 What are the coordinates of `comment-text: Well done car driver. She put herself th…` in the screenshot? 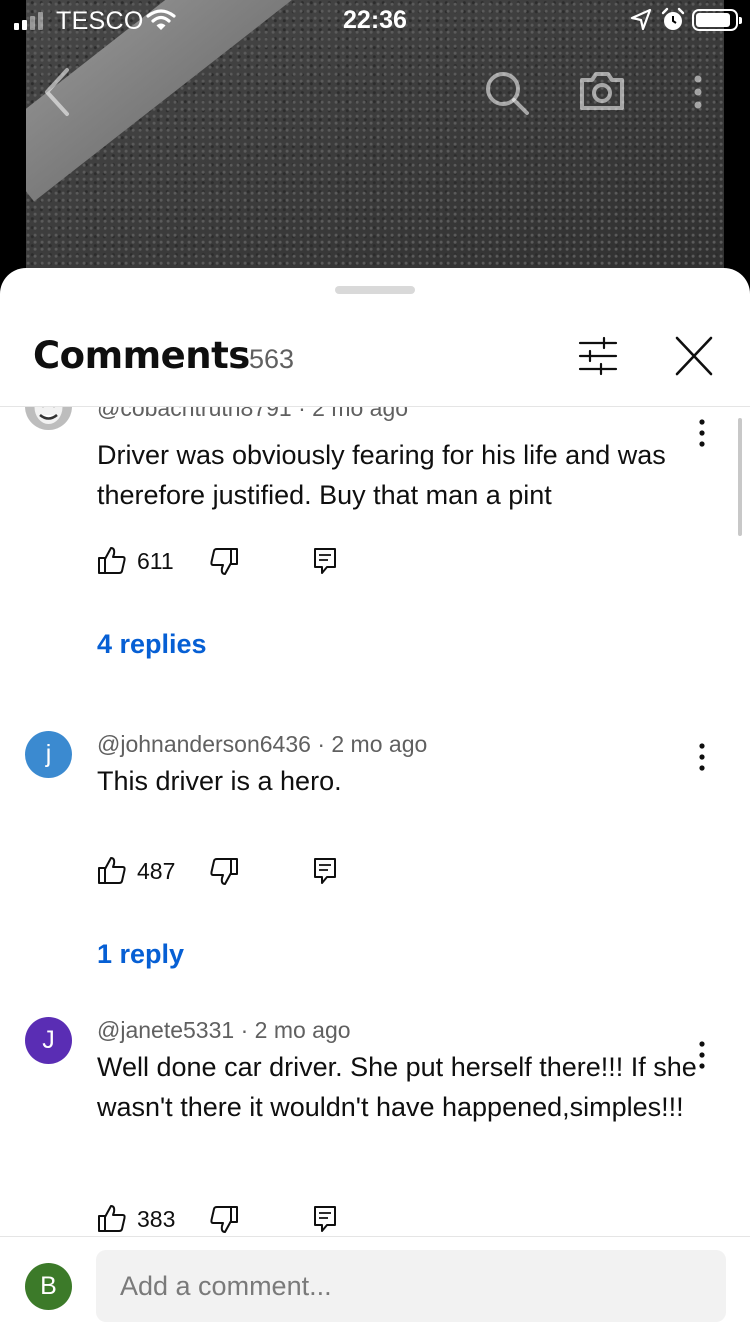 It's located at (397, 1087).